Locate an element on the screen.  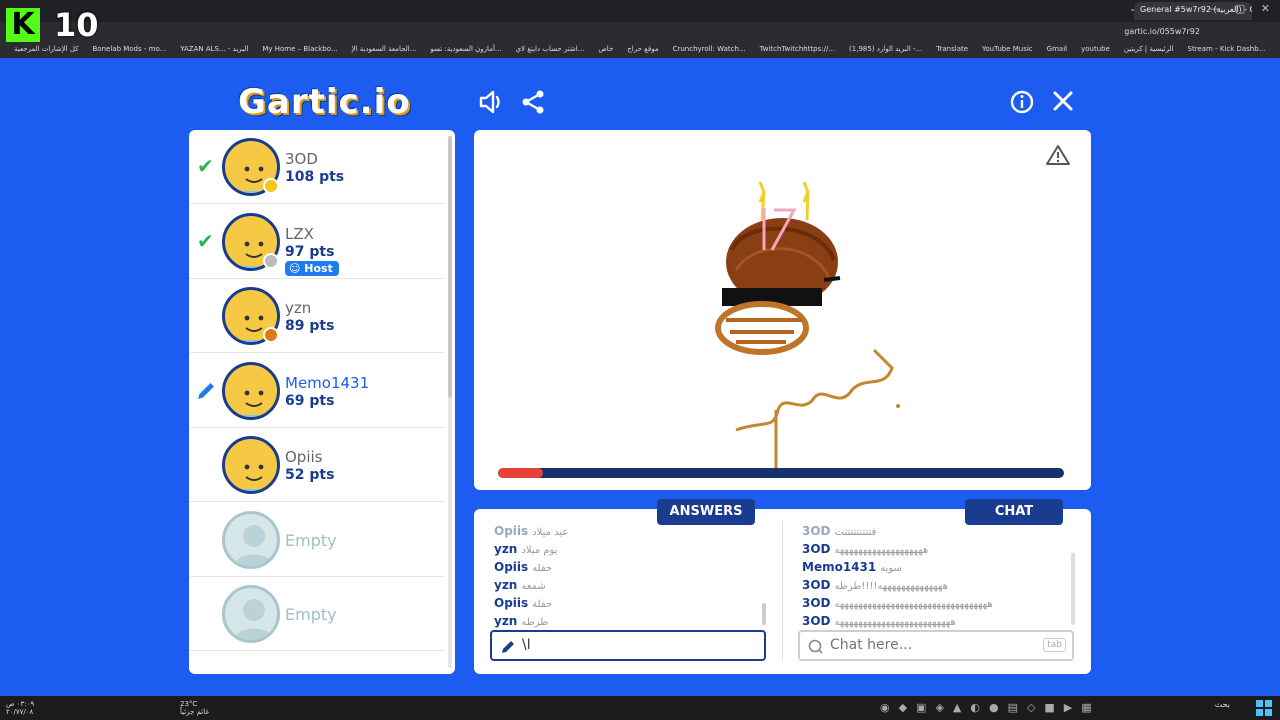
player-row: yzn 89 pts is located at coordinates (317, 316).